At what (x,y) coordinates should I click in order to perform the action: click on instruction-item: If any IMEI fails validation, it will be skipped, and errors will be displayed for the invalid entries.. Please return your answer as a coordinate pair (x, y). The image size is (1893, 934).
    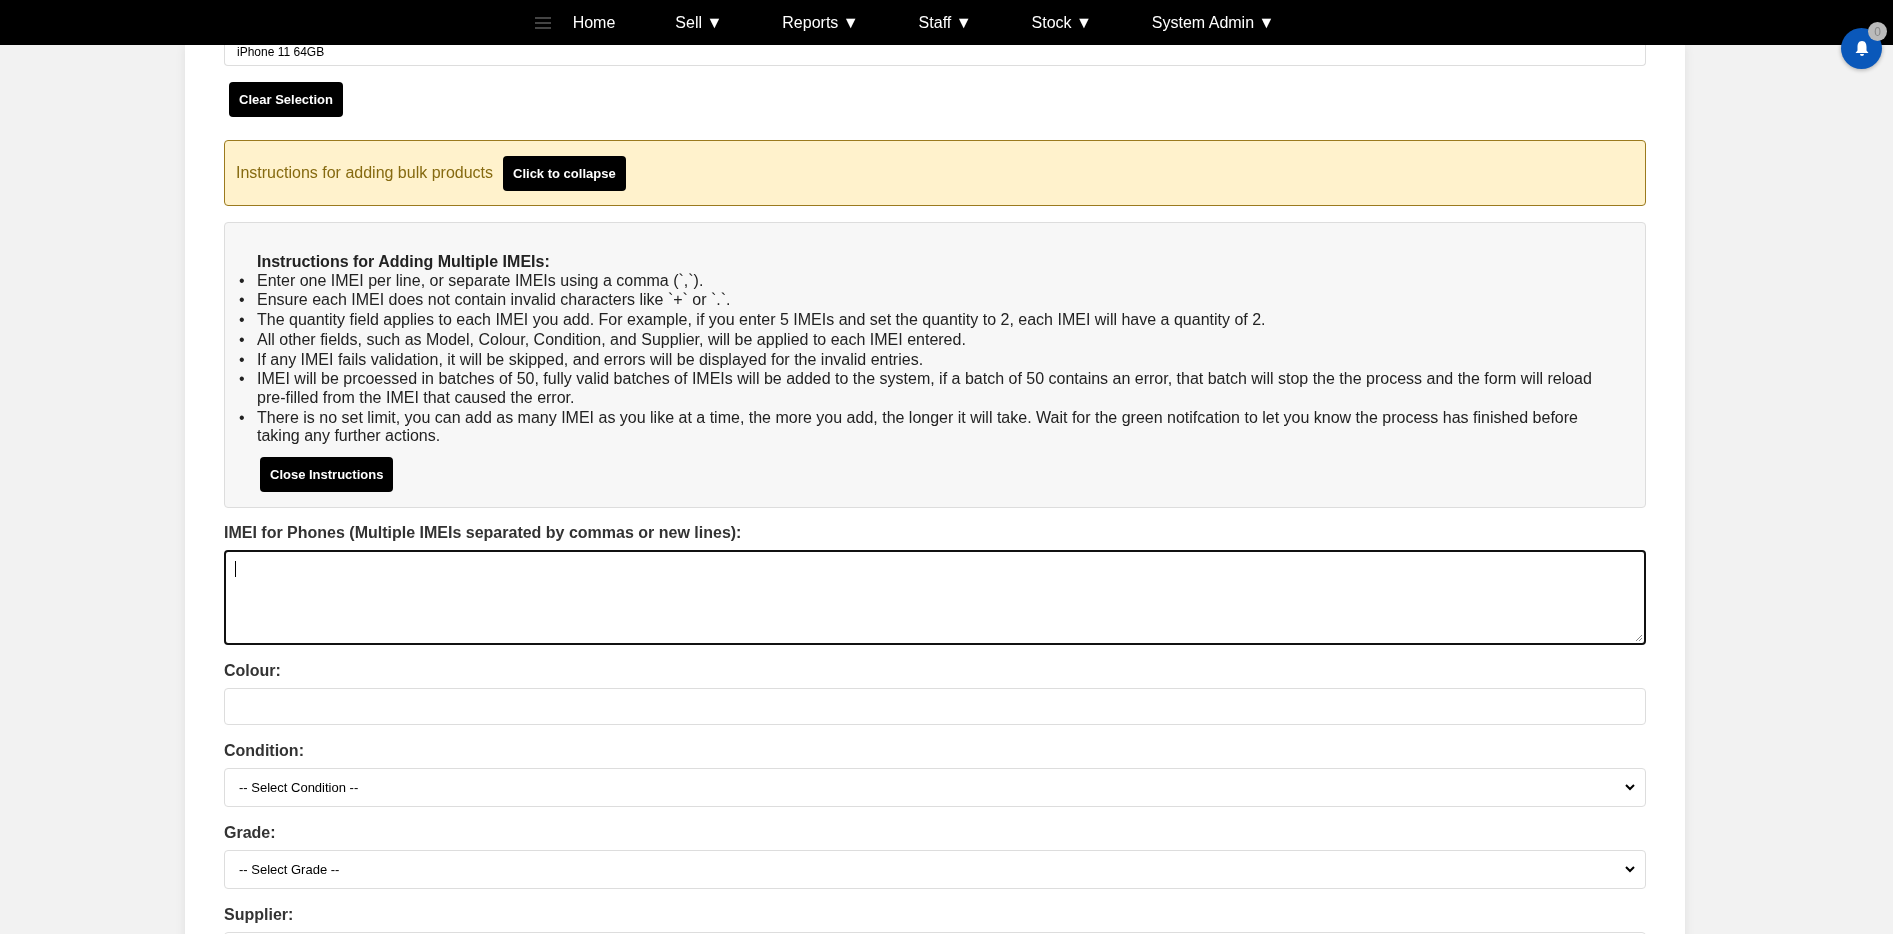
    Looking at the image, I should click on (590, 360).